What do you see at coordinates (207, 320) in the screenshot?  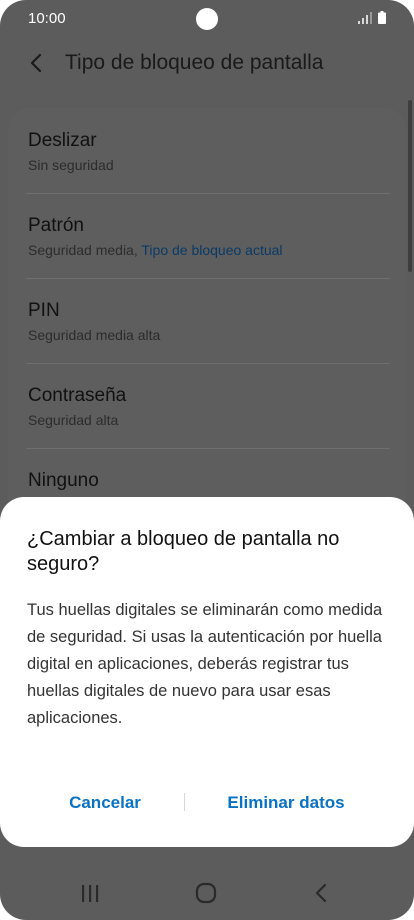 I see `lock-option-pin: PIN Seguridad media alta` at bounding box center [207, 320].